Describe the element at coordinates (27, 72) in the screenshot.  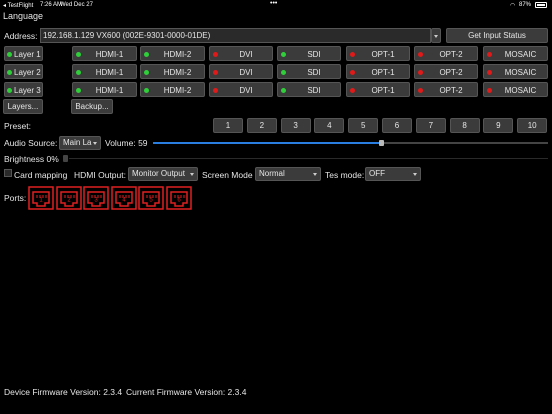
I see `layer-label: Layer 2` at that location.